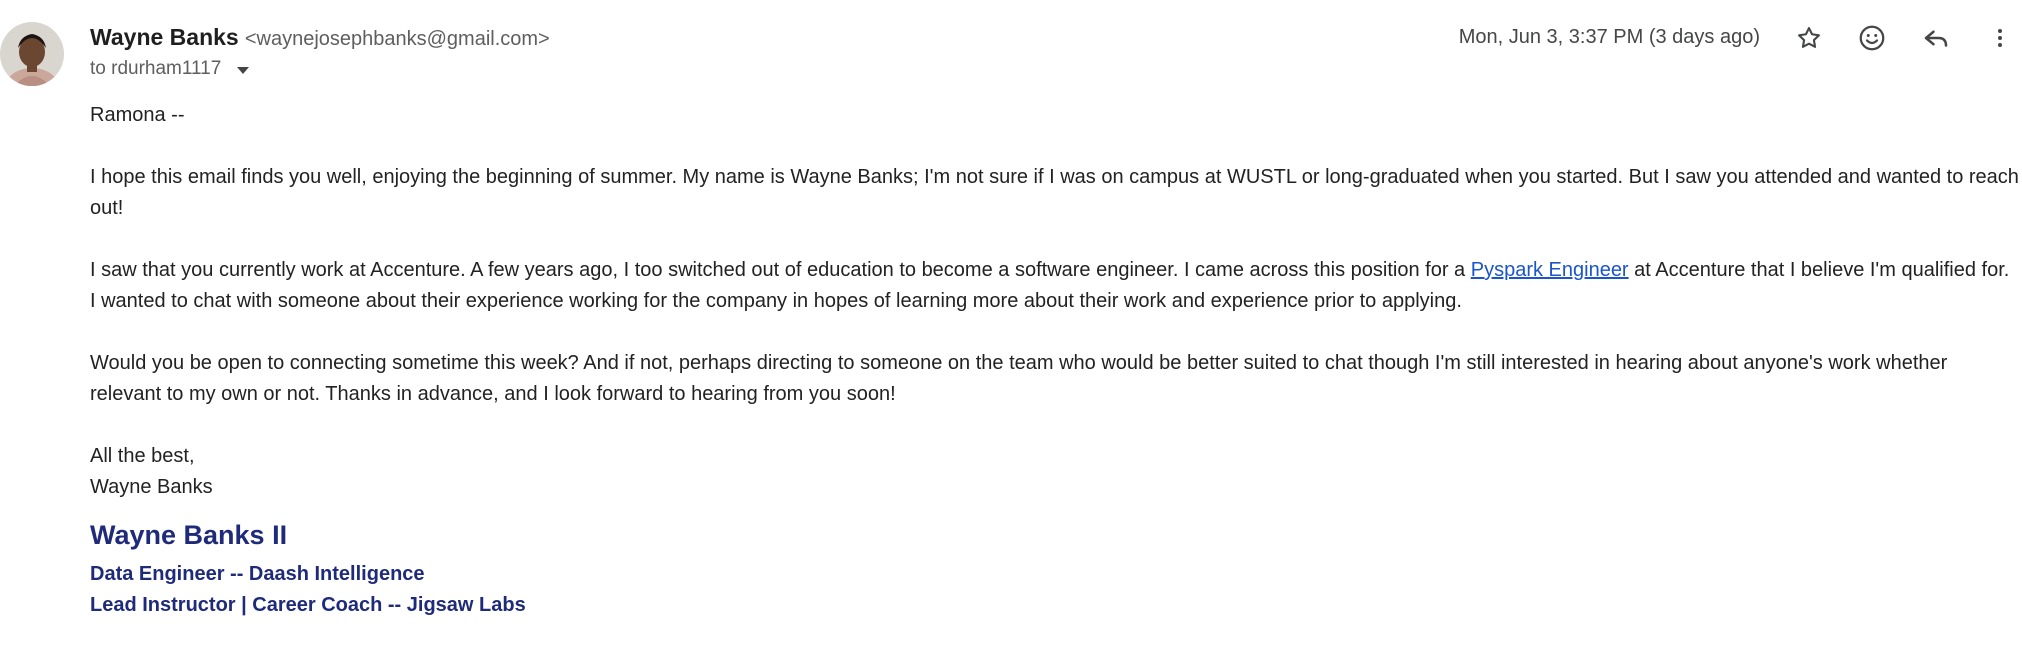 This screenshot has width=2022, height=650. Describe the element at coordinates (1609, 37) in the screenshot. I see `message-date: Mon, Jun 3, 3:37 PM (3 days ago)` at that location.